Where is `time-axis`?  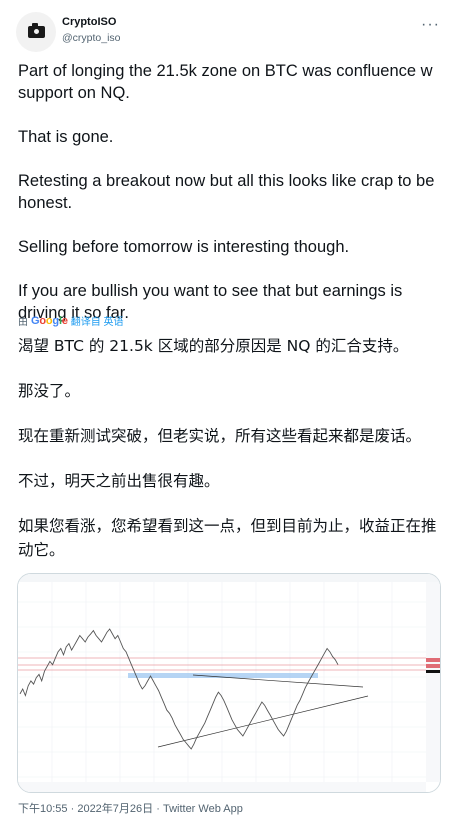 time-axis is located at coordinates (222, 787).